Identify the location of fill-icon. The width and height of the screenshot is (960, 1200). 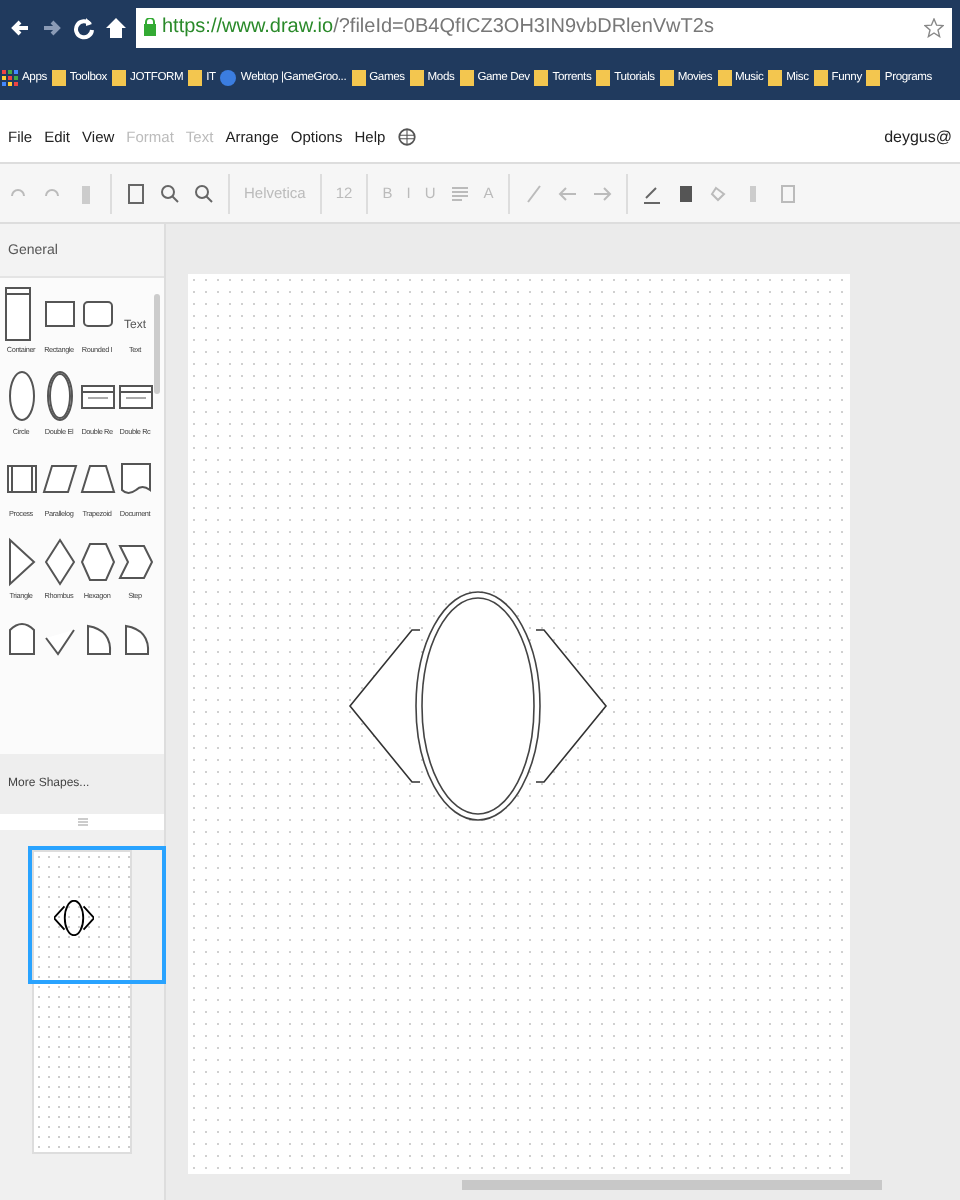
(685, 193).